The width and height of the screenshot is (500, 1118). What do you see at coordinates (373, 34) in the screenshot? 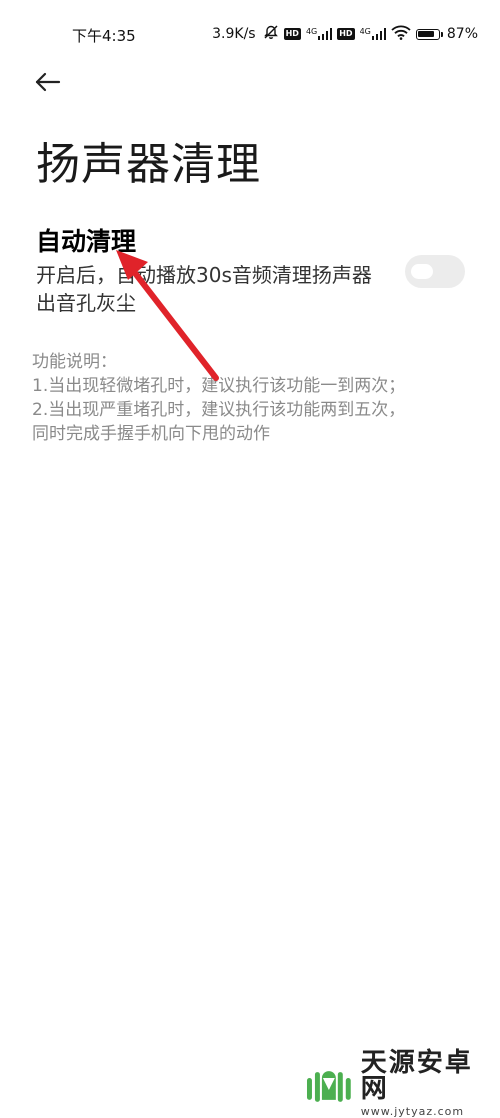
I see `signal-sim2-icon: 4G` at bounding box center [373, 34].